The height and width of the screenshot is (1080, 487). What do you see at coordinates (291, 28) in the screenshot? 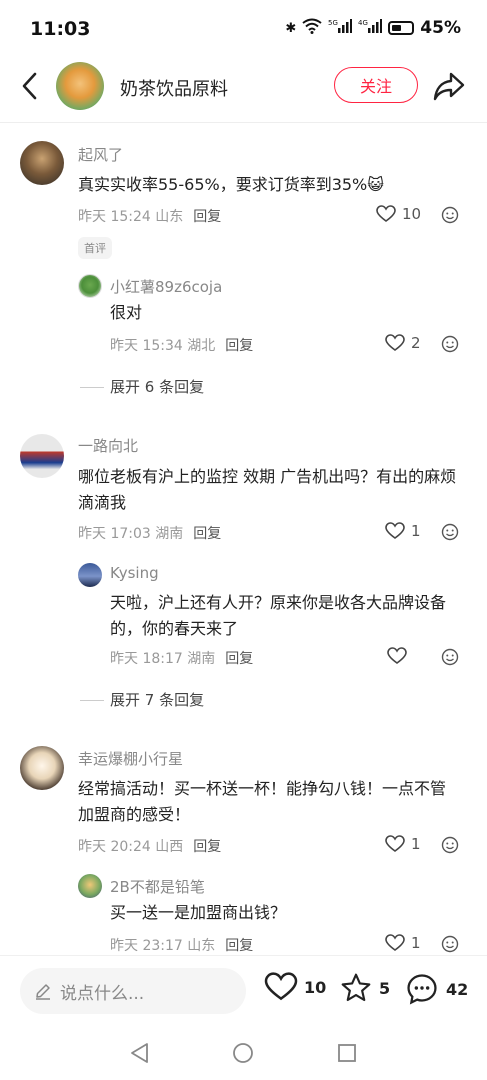
I see `bluetooth-icon: ✱` at bounding box center [291, 28].